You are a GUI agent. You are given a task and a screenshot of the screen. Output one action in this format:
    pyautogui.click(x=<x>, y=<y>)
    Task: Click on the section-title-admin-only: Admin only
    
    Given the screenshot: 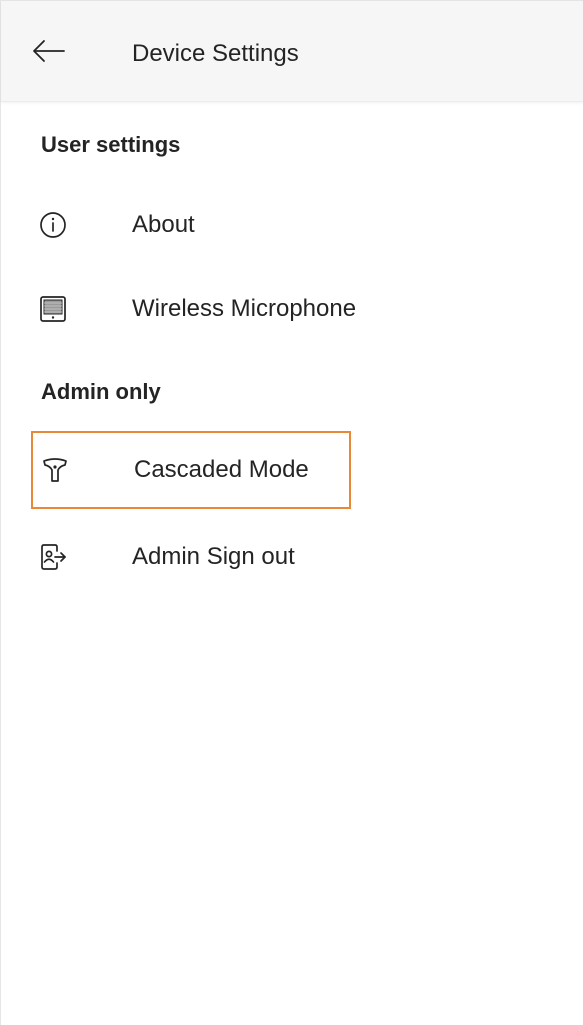 What is the action you would take?
    pyautogui.click(x=101, y=391)
    